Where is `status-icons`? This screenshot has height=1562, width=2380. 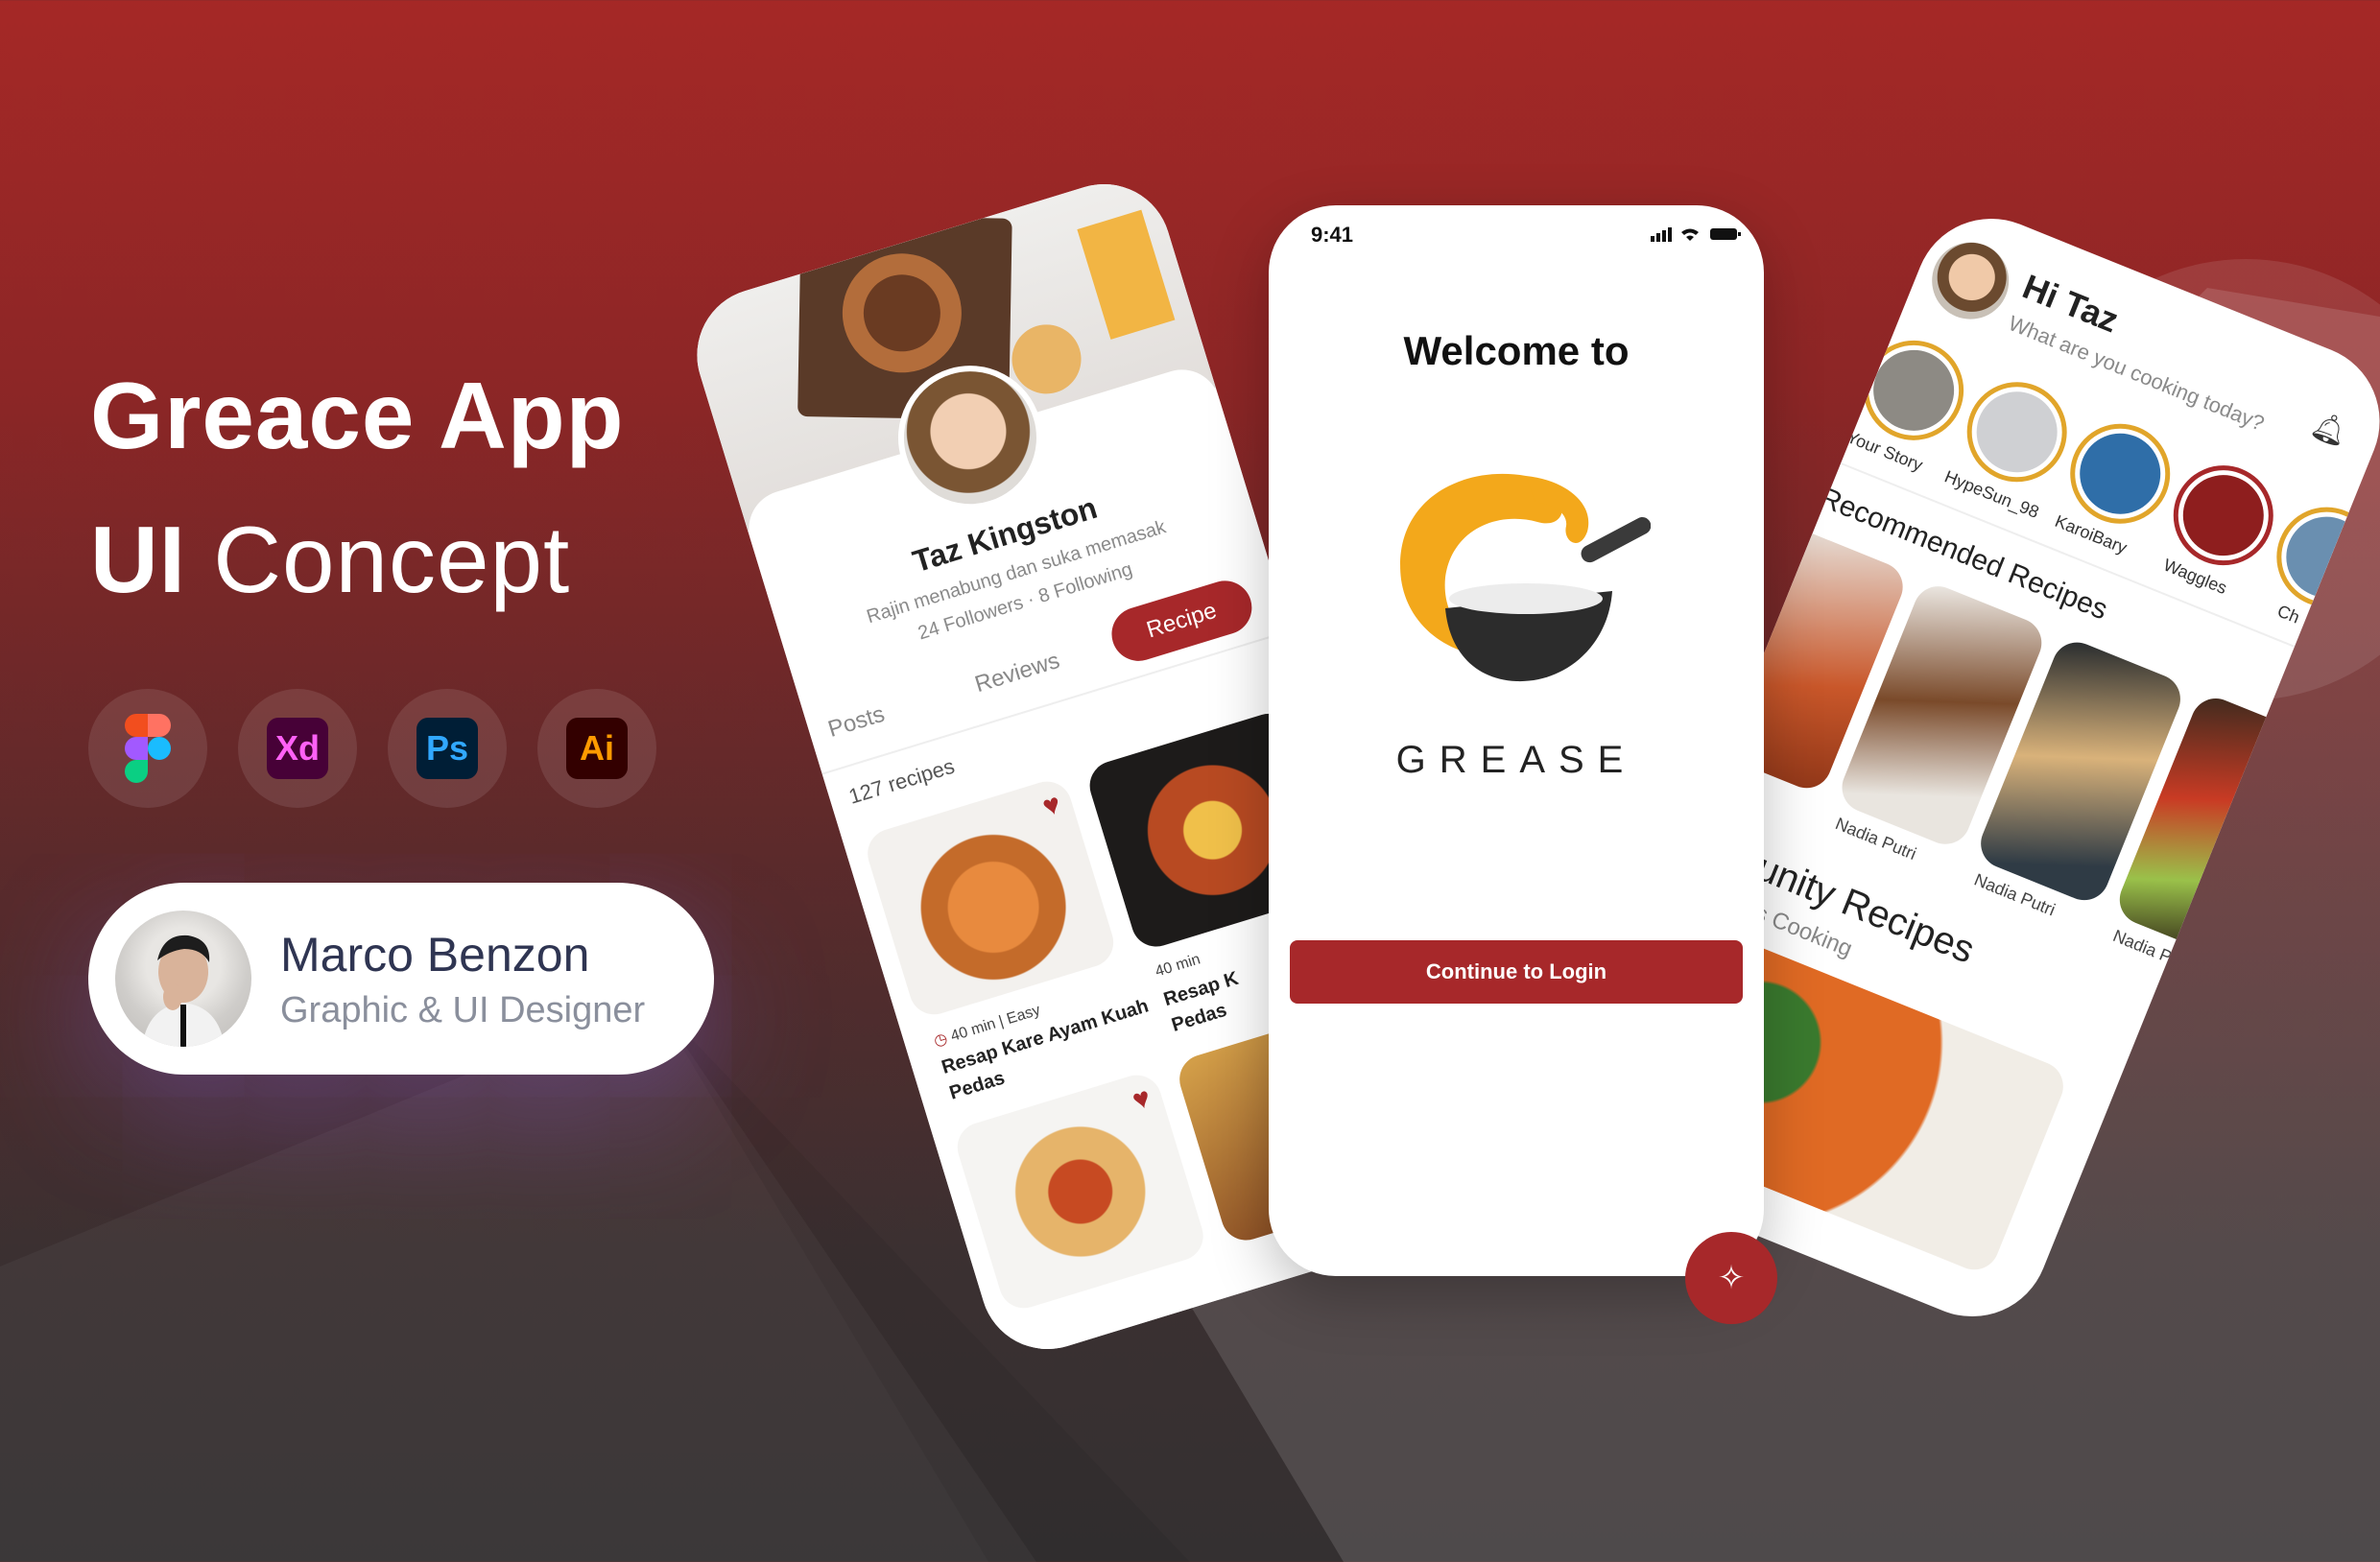
status-icons is located at coordinates (1696, 234).